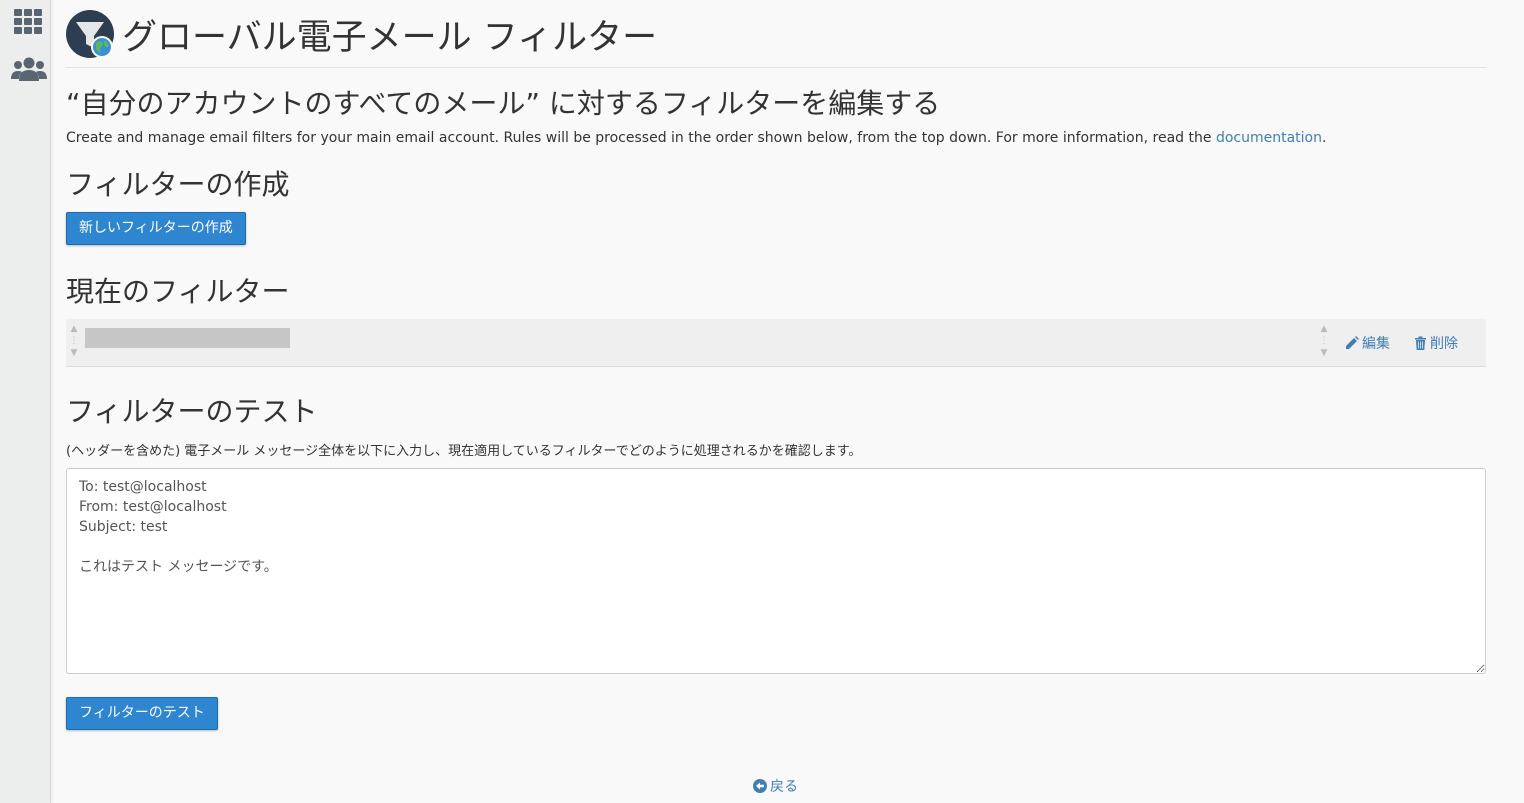  Describe the element at coordinates (1324, 138) in the screenshot. I see `description-end: .` at that location.